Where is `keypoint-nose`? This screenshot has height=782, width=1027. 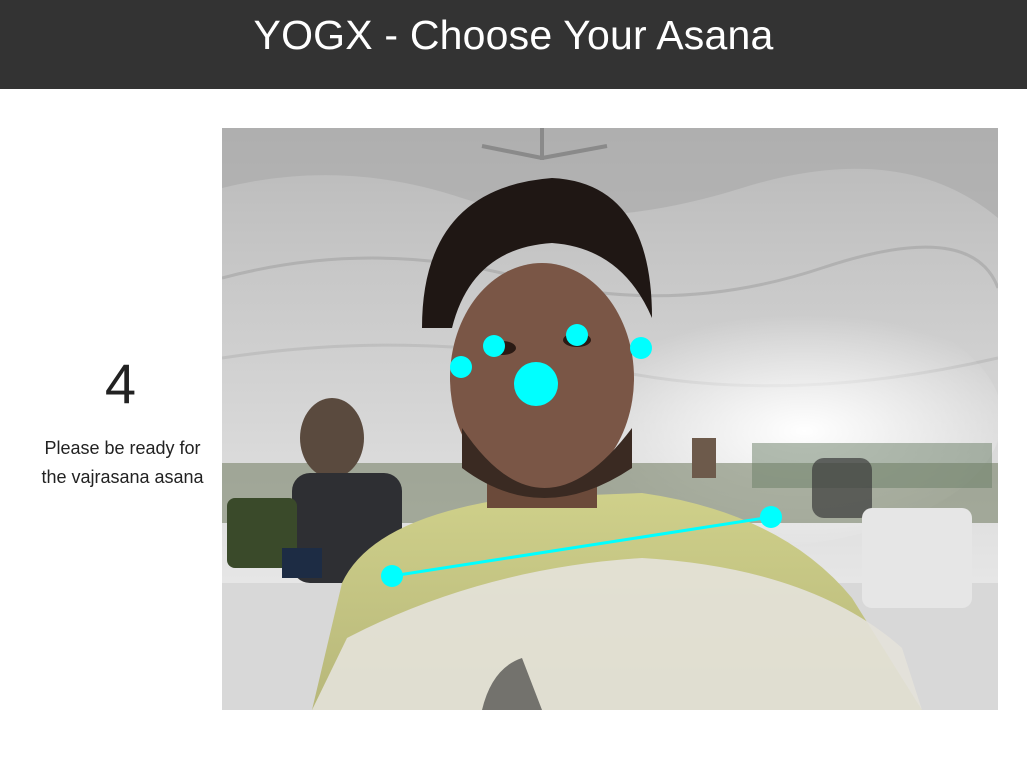 keypoint-nose is located at coordinates (536, 384).